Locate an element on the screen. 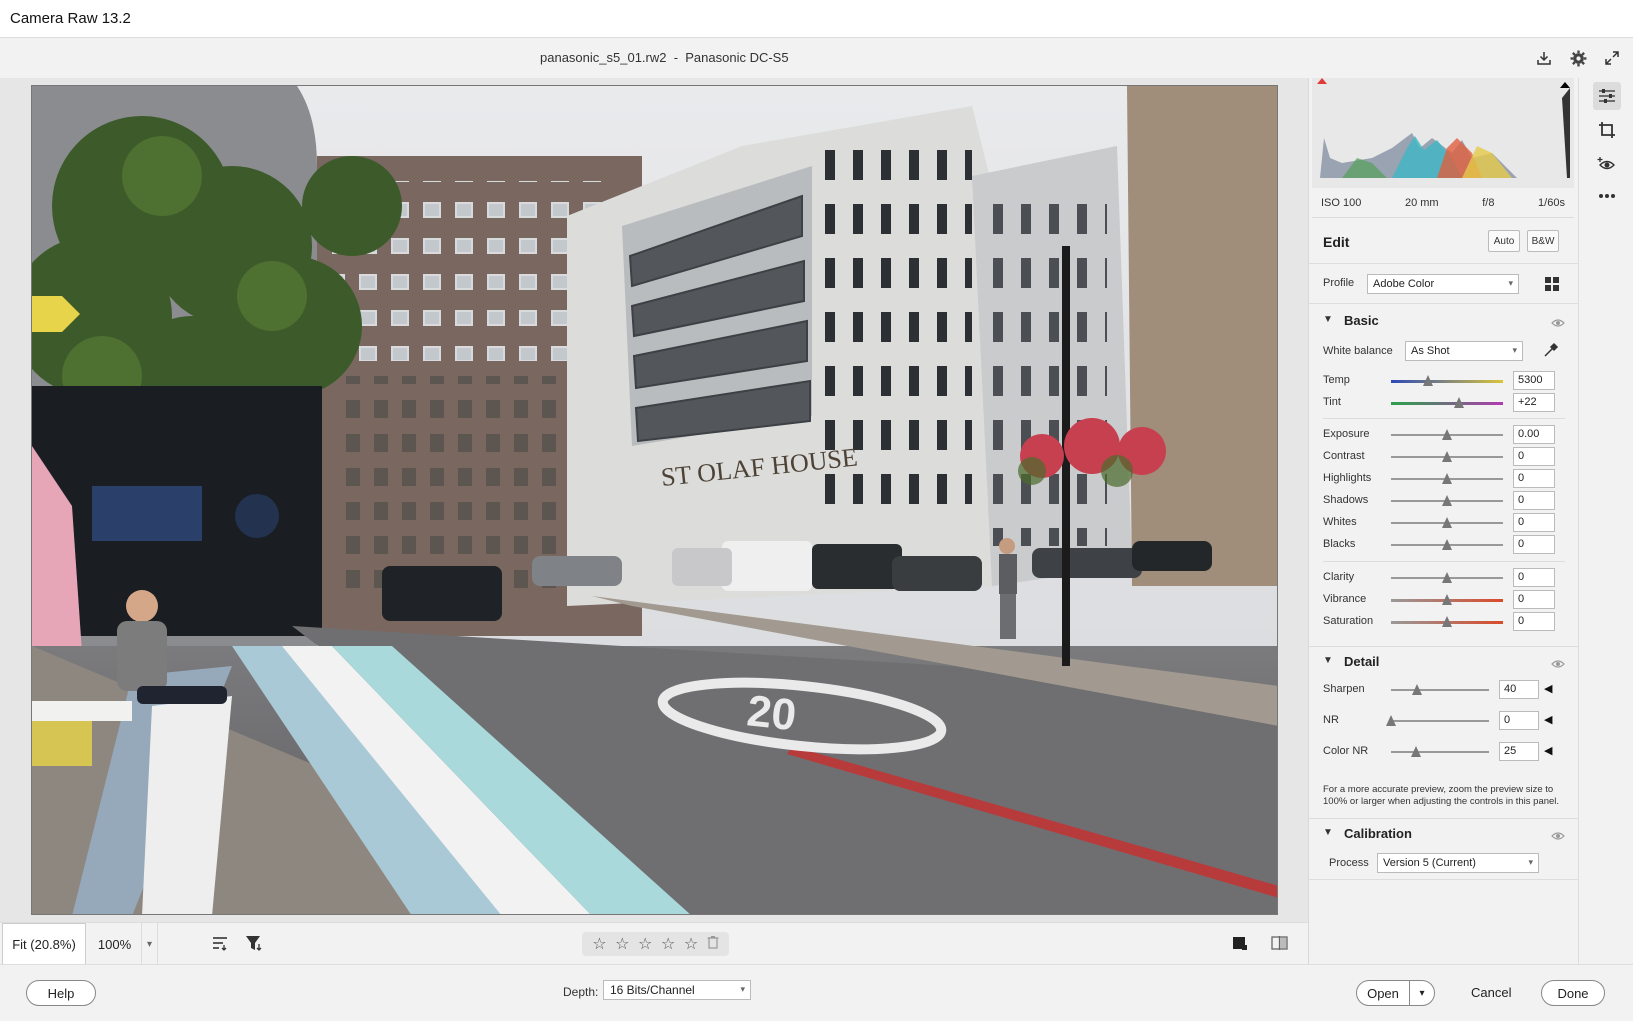 Image resolution: width=1633 pixels, height=1021 pixels. auto-button: Auto is located at coordinates (1504, 241).